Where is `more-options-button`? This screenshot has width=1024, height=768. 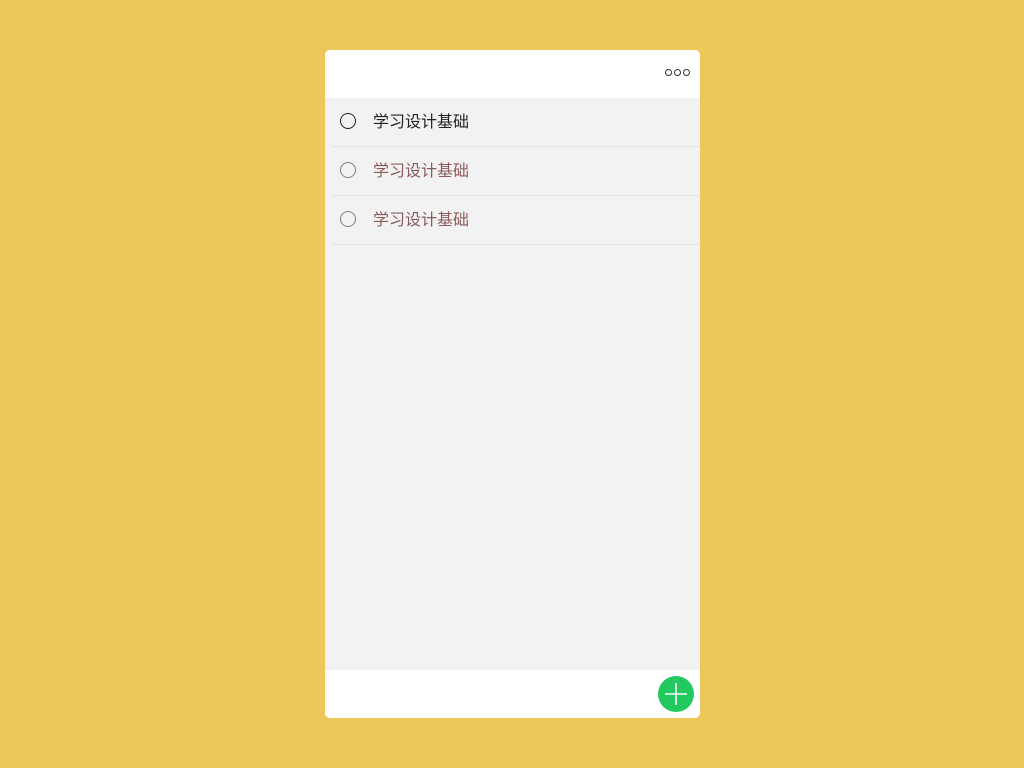 more-options-button is located at coordinates (677, 72).